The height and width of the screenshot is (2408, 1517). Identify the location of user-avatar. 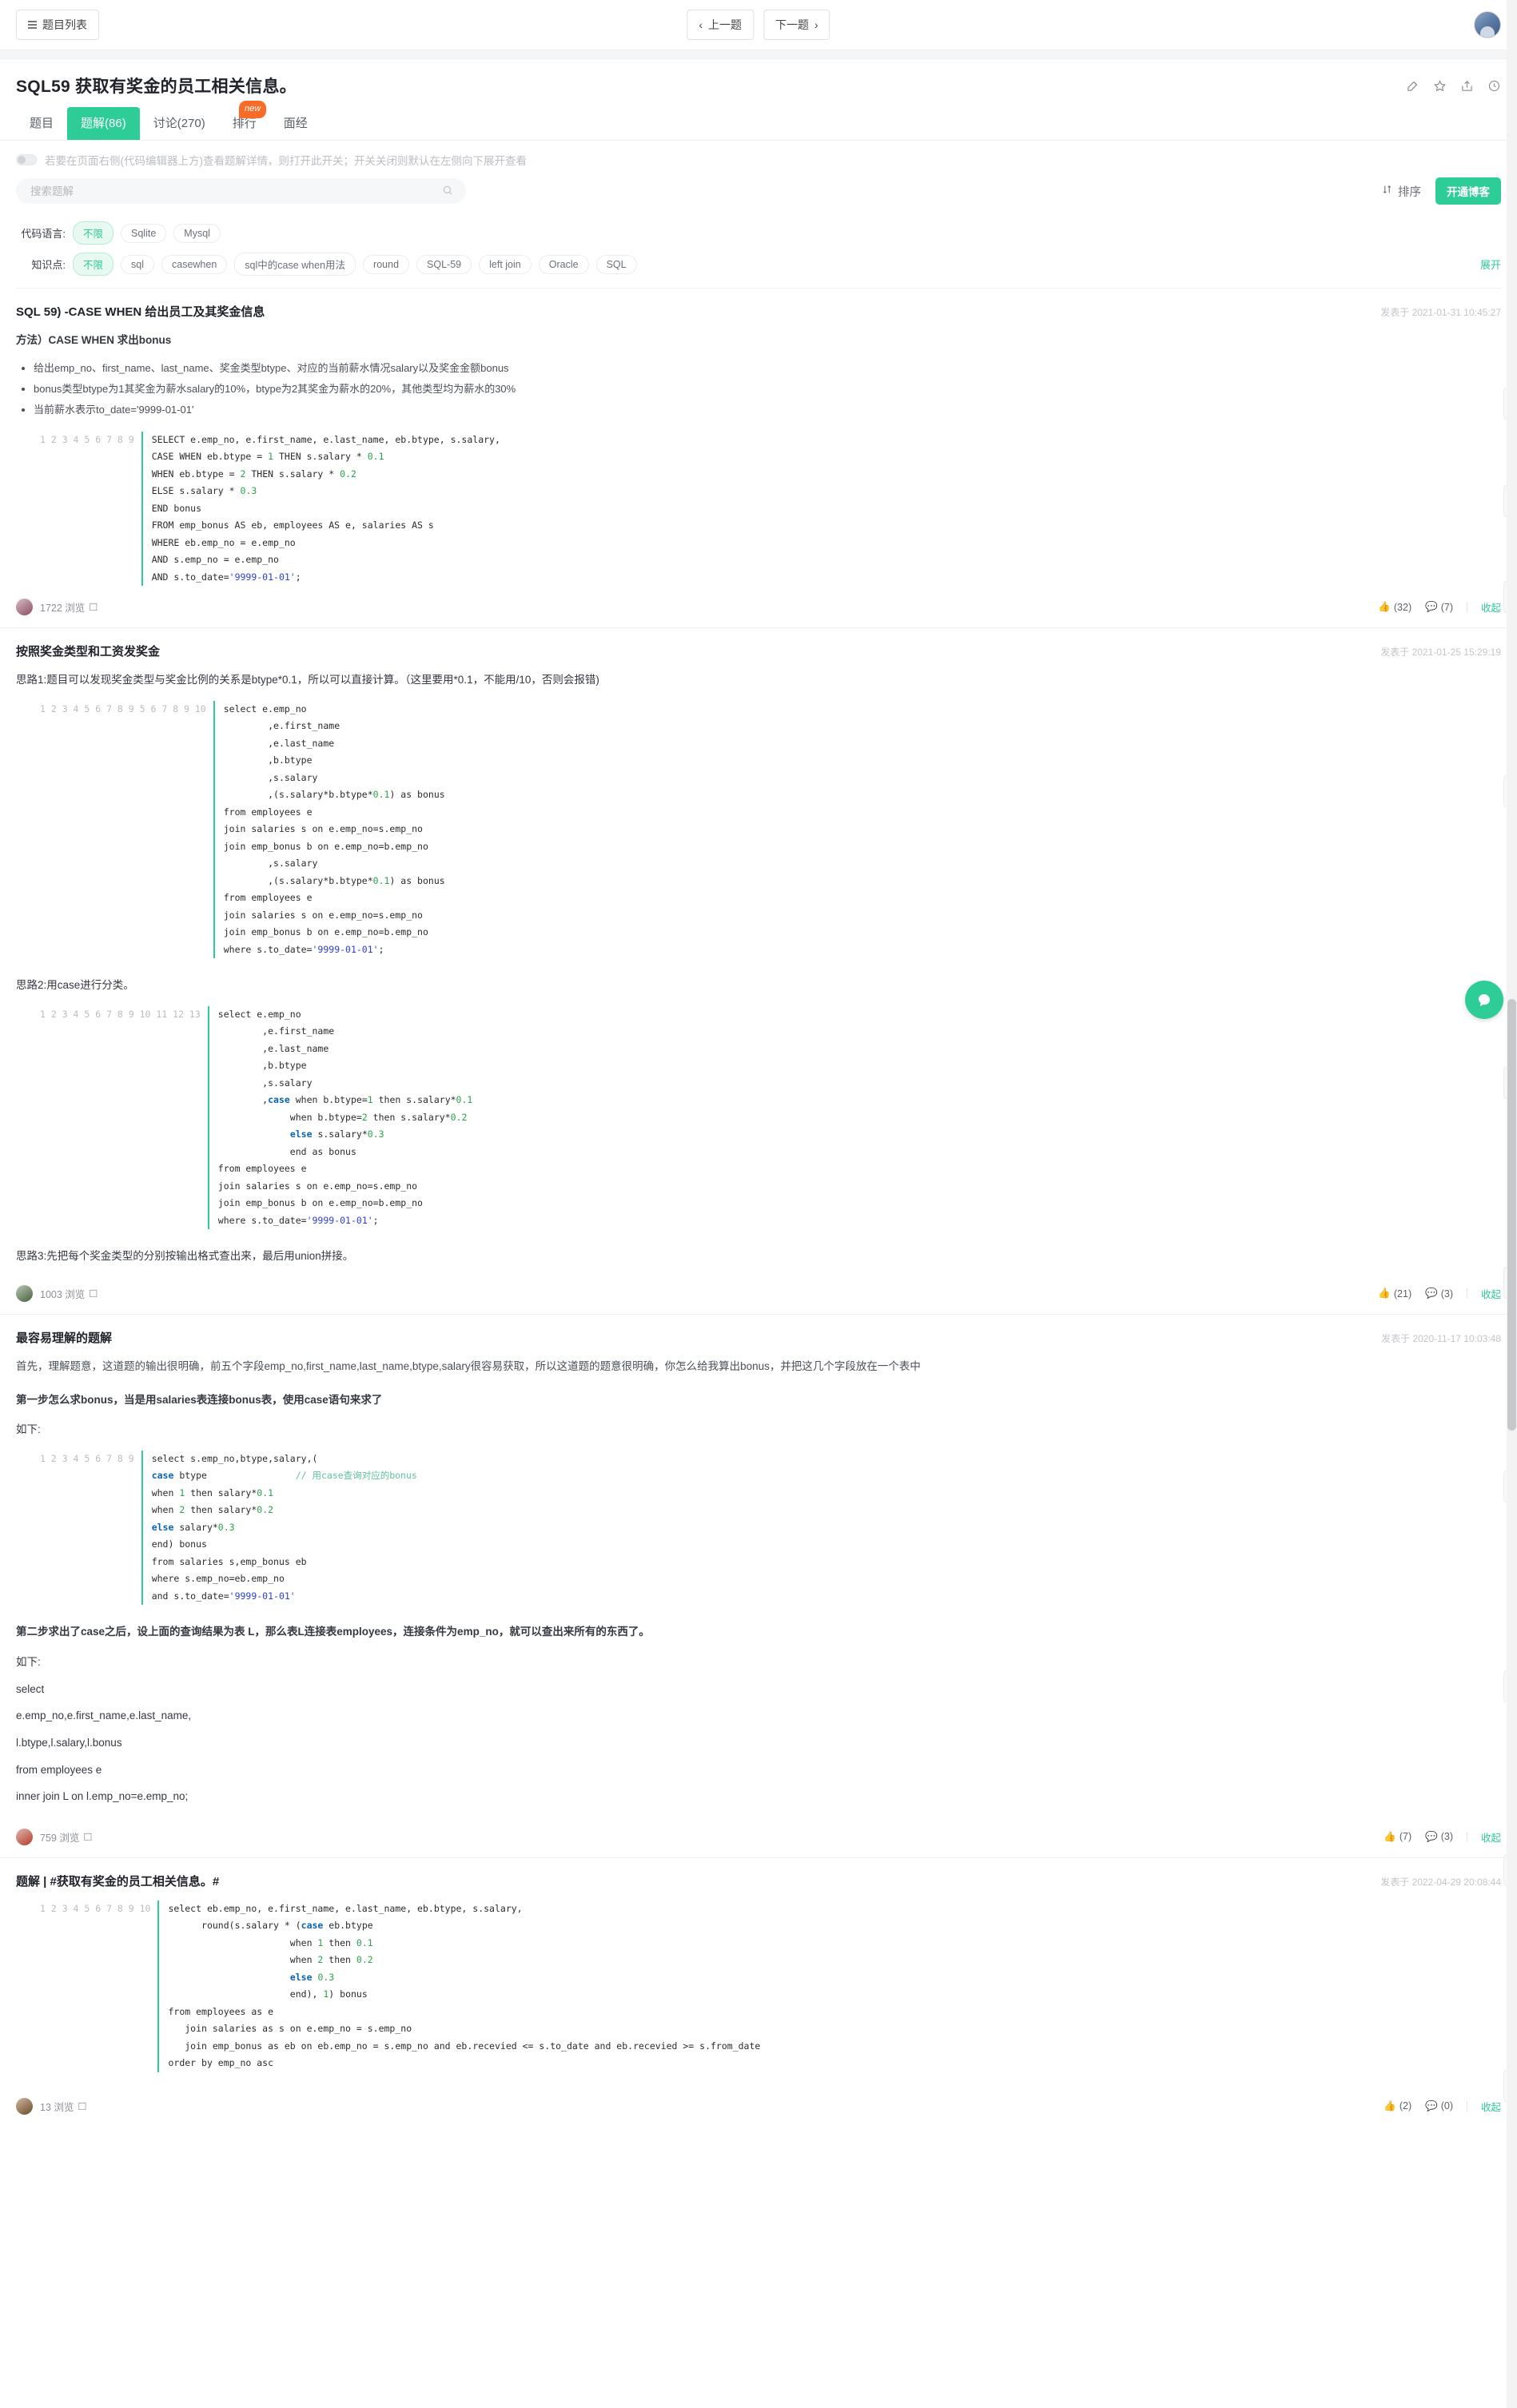
(1487, 24).